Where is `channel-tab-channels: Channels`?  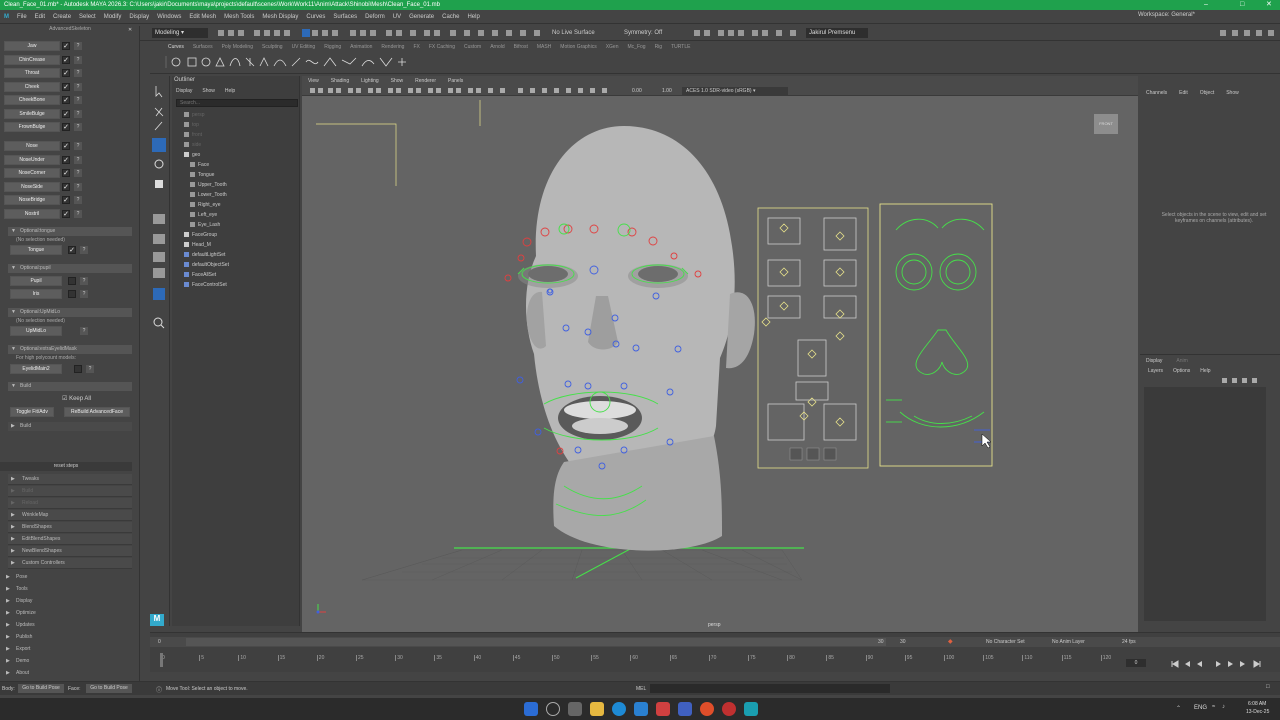
channel-tab-channels: Channels is located at coordinates (1156, 93).